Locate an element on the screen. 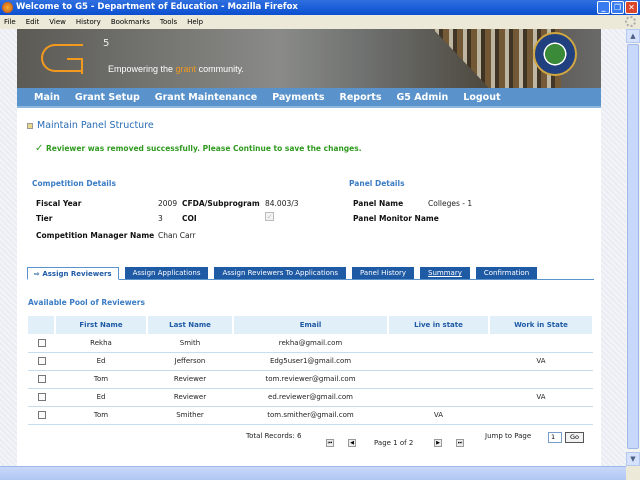 The height and width of the screenshot is (480, 640). cell-email: rekha@gmail.com is located at coordinates (310, 343).